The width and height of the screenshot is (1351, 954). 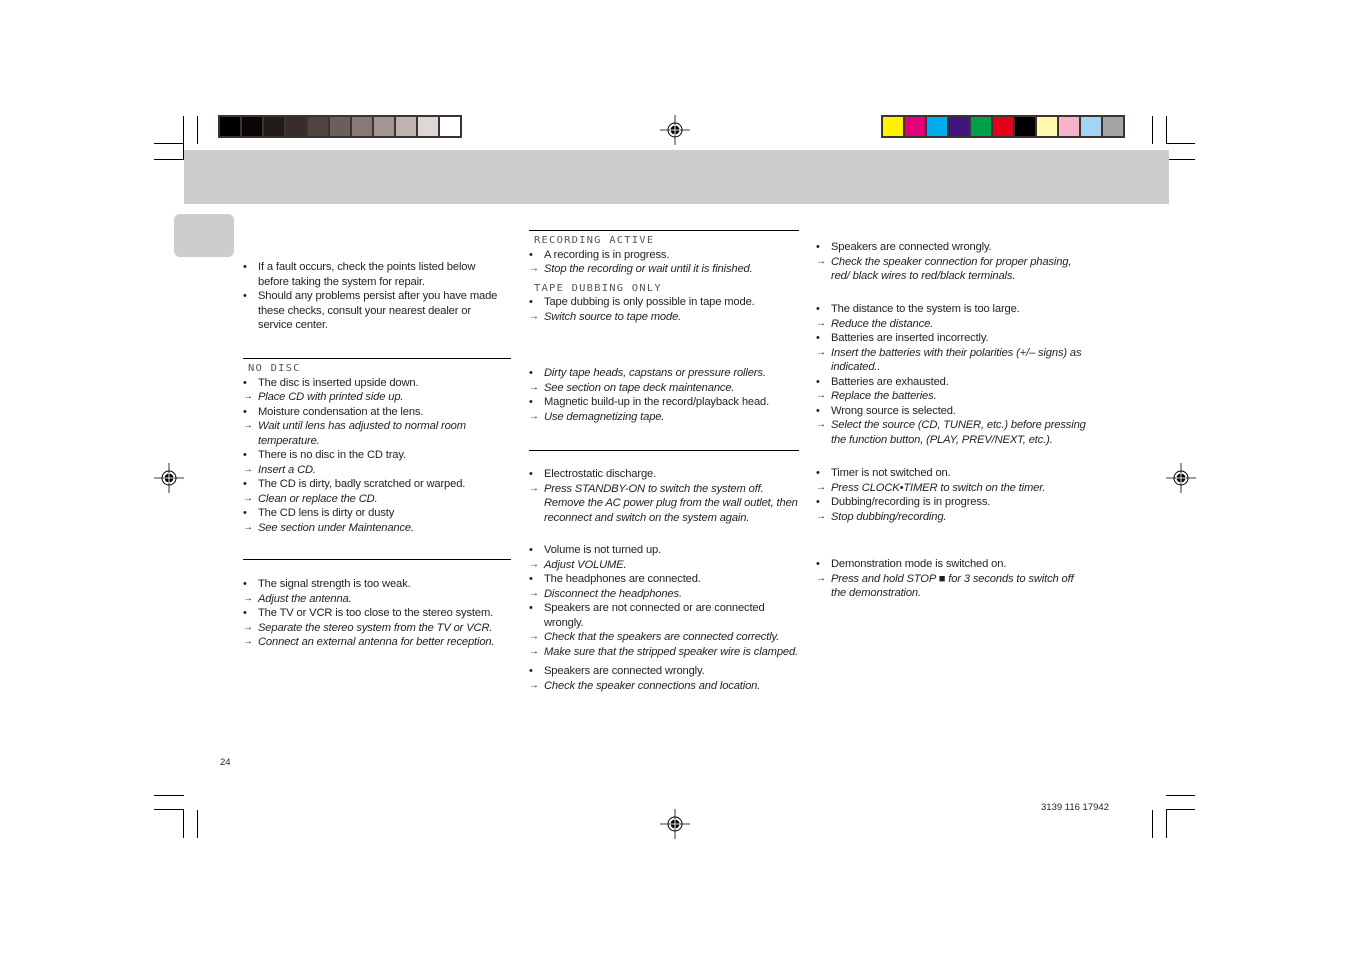 What do you see at coordinates (603, 550) in the screenshot?
I see `problem-text: Volume is not turned up.` at bounding box center [603, 550].